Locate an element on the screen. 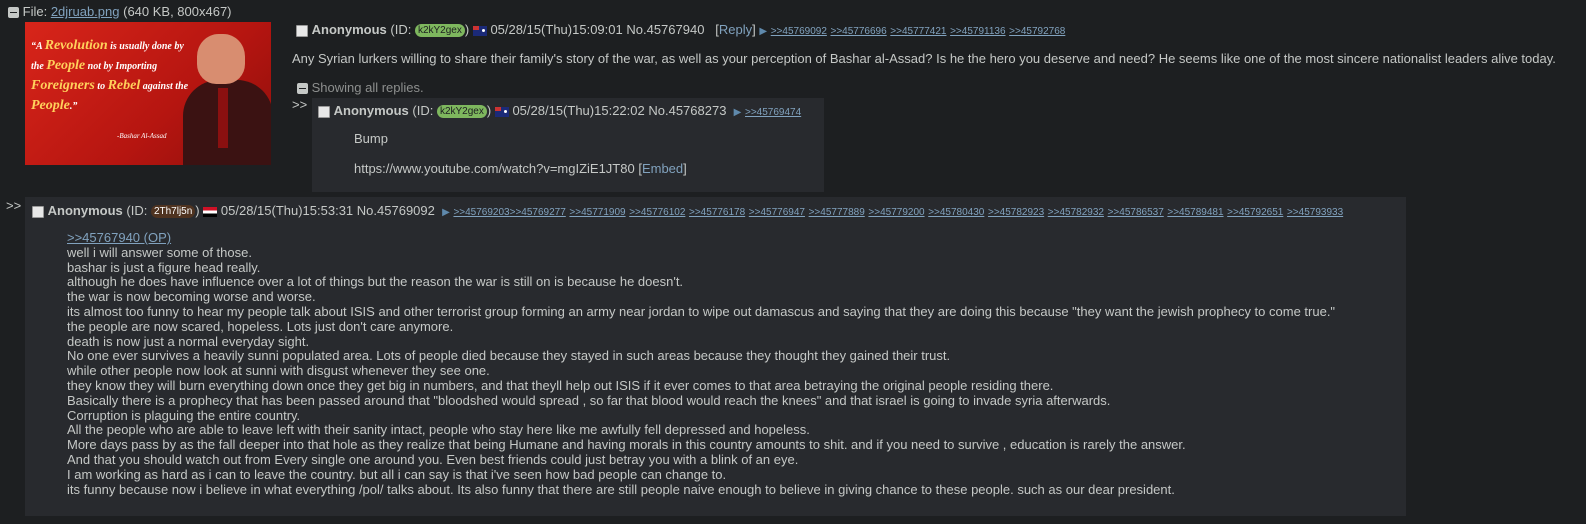  file-label: File: is located at coordinates (35, 11).